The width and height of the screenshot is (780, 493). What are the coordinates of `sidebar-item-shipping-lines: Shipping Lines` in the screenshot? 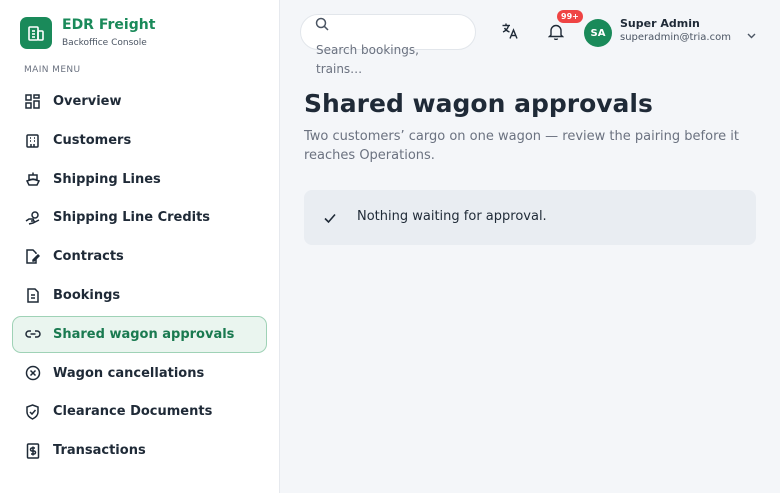 It's located at (139, 179).